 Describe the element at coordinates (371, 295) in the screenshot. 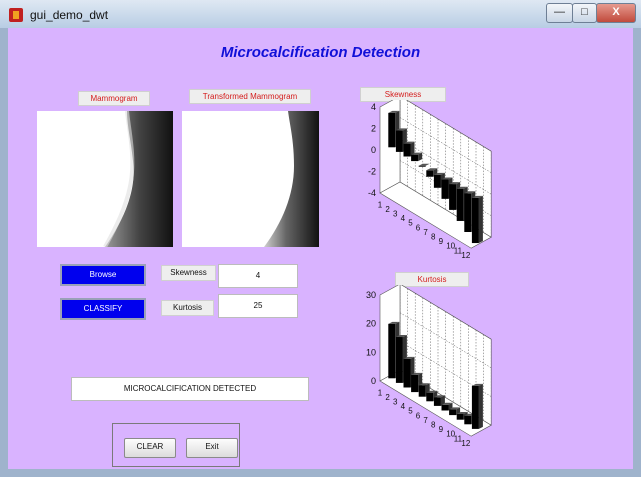

I see `y-tick-label: 30` at that location.